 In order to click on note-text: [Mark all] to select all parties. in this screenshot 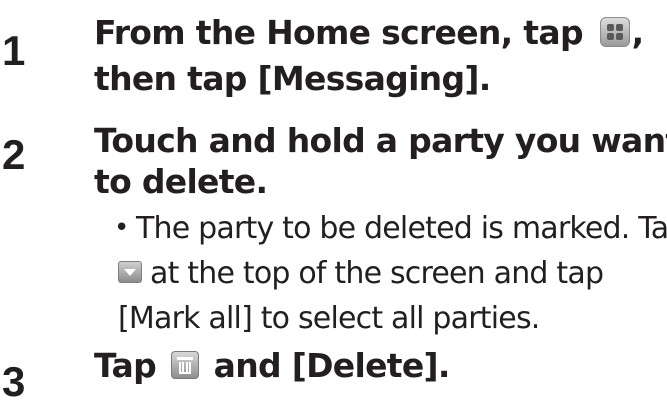, I will do `click(329, 318)`.